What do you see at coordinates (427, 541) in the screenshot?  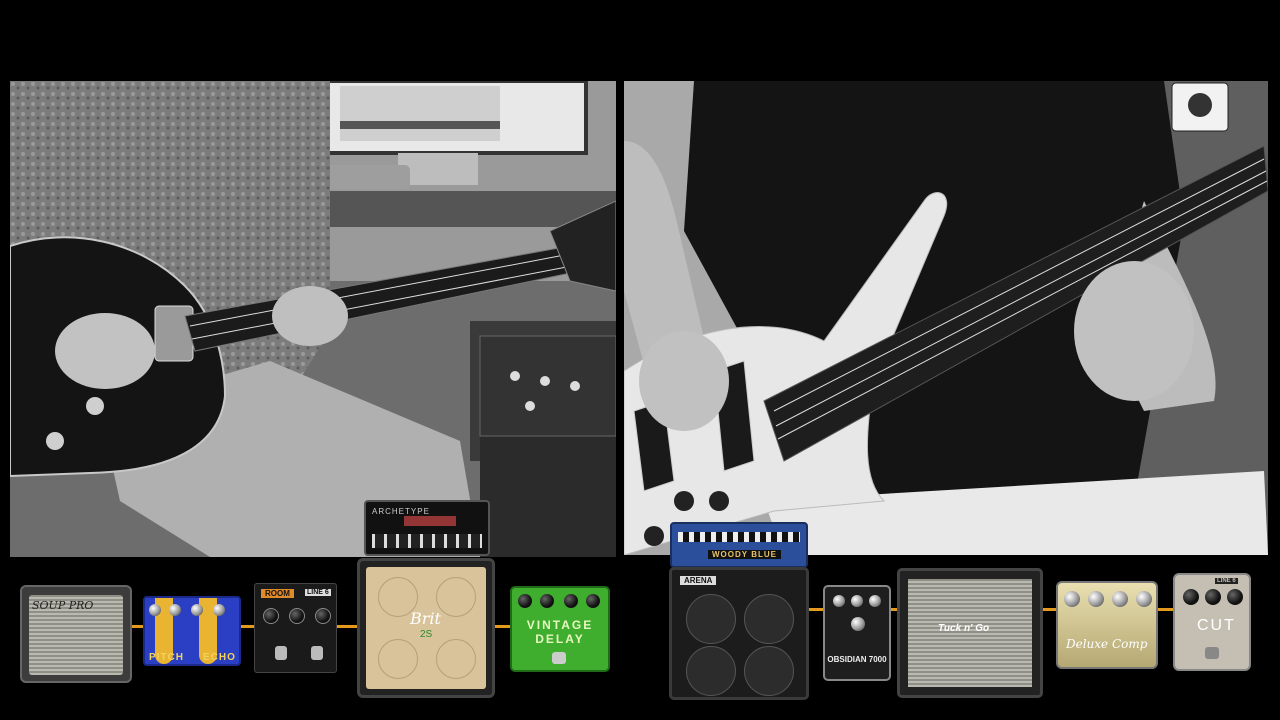 I see `control-panel` at bounding box center [427, 541].